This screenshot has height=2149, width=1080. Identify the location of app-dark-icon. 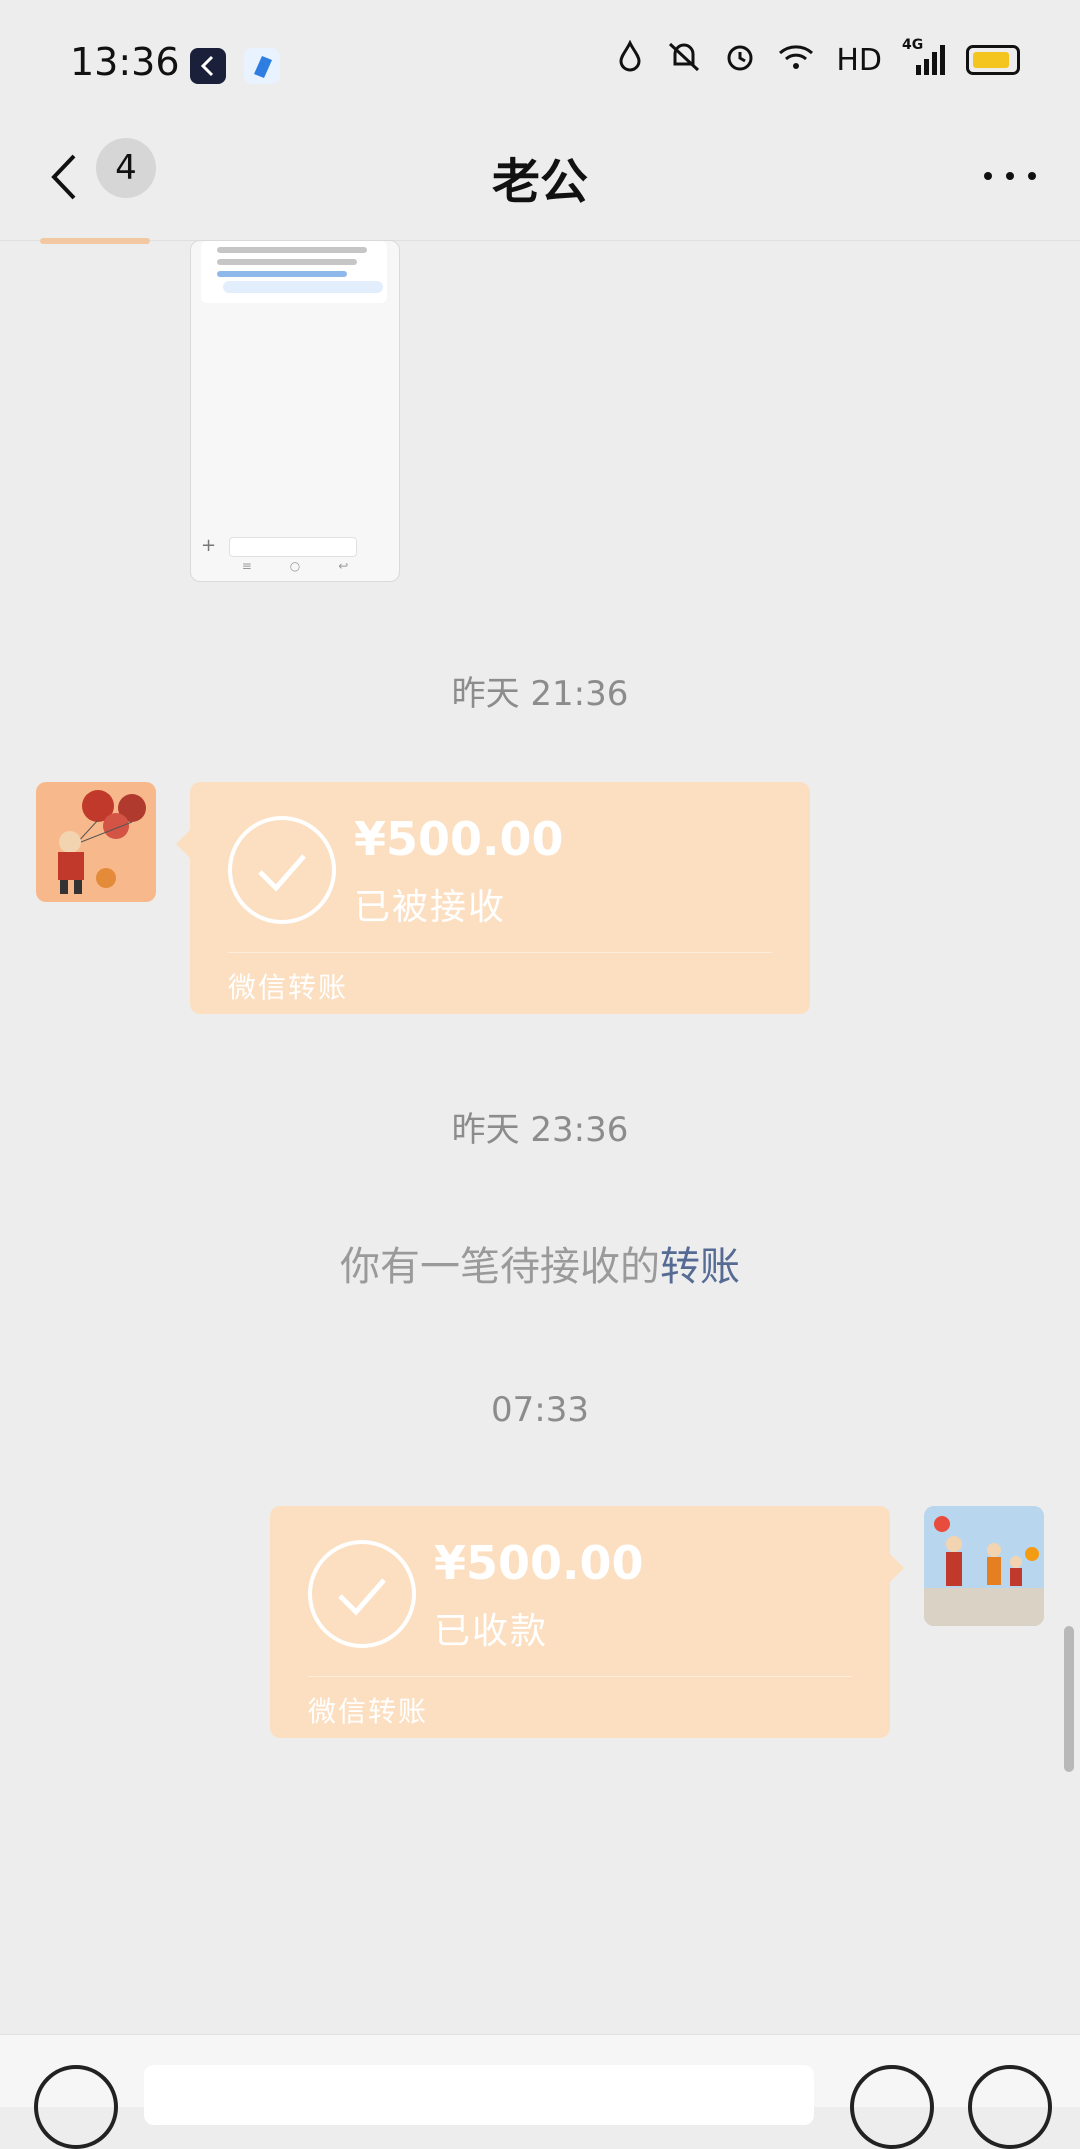
(208, 66).